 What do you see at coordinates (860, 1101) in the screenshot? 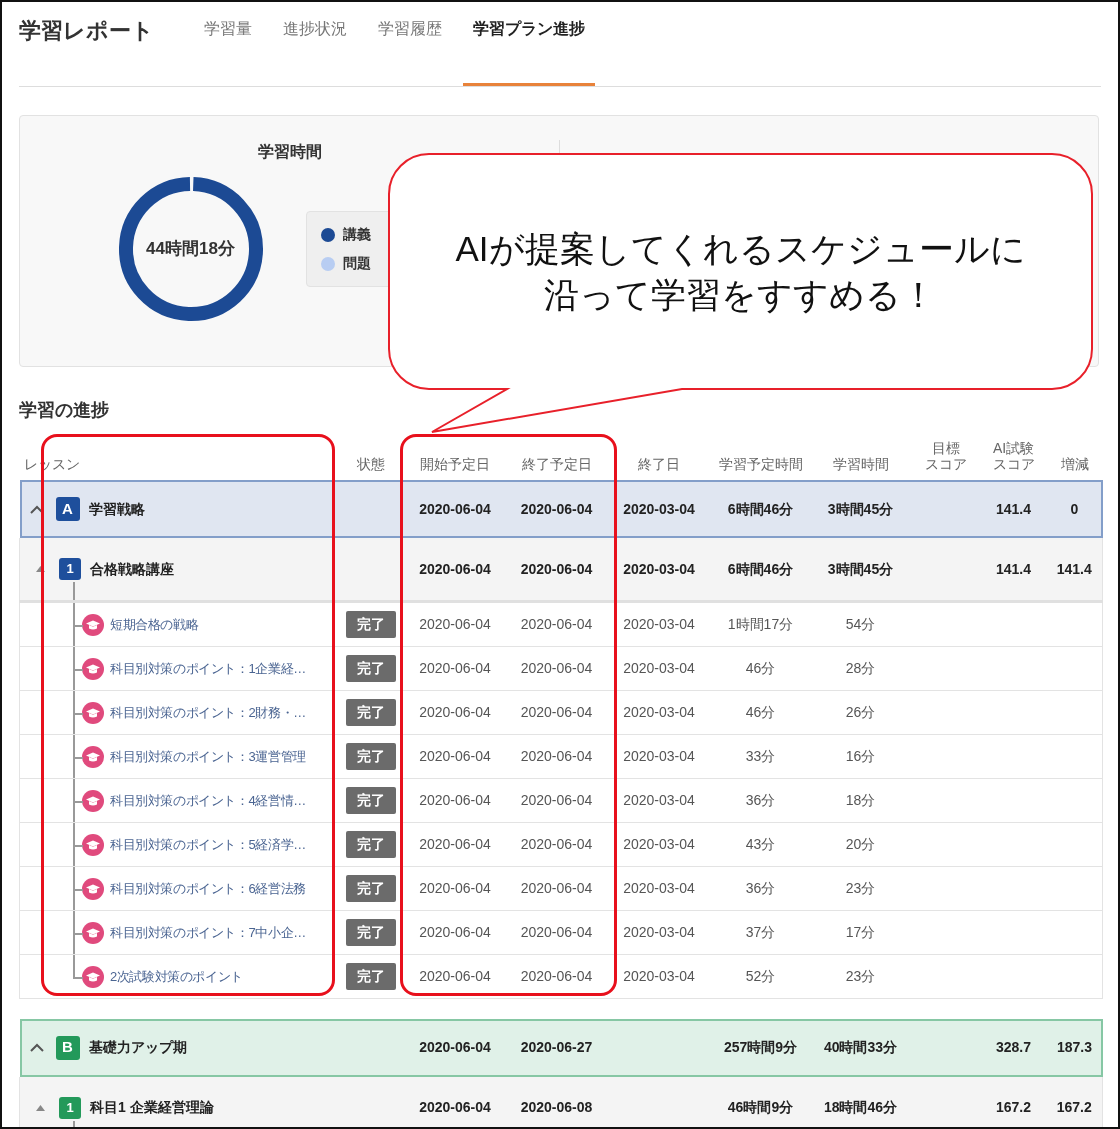
I see `table-cell: 18時間46分` at bounding box center [860, 1101].